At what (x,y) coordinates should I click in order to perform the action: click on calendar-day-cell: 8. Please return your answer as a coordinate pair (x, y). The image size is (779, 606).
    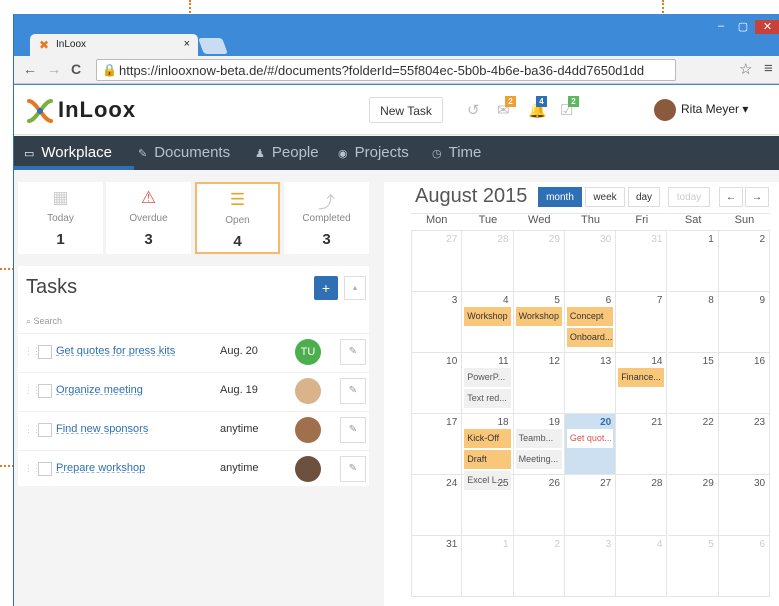
    Looking at the image, I should click on (693, 322).